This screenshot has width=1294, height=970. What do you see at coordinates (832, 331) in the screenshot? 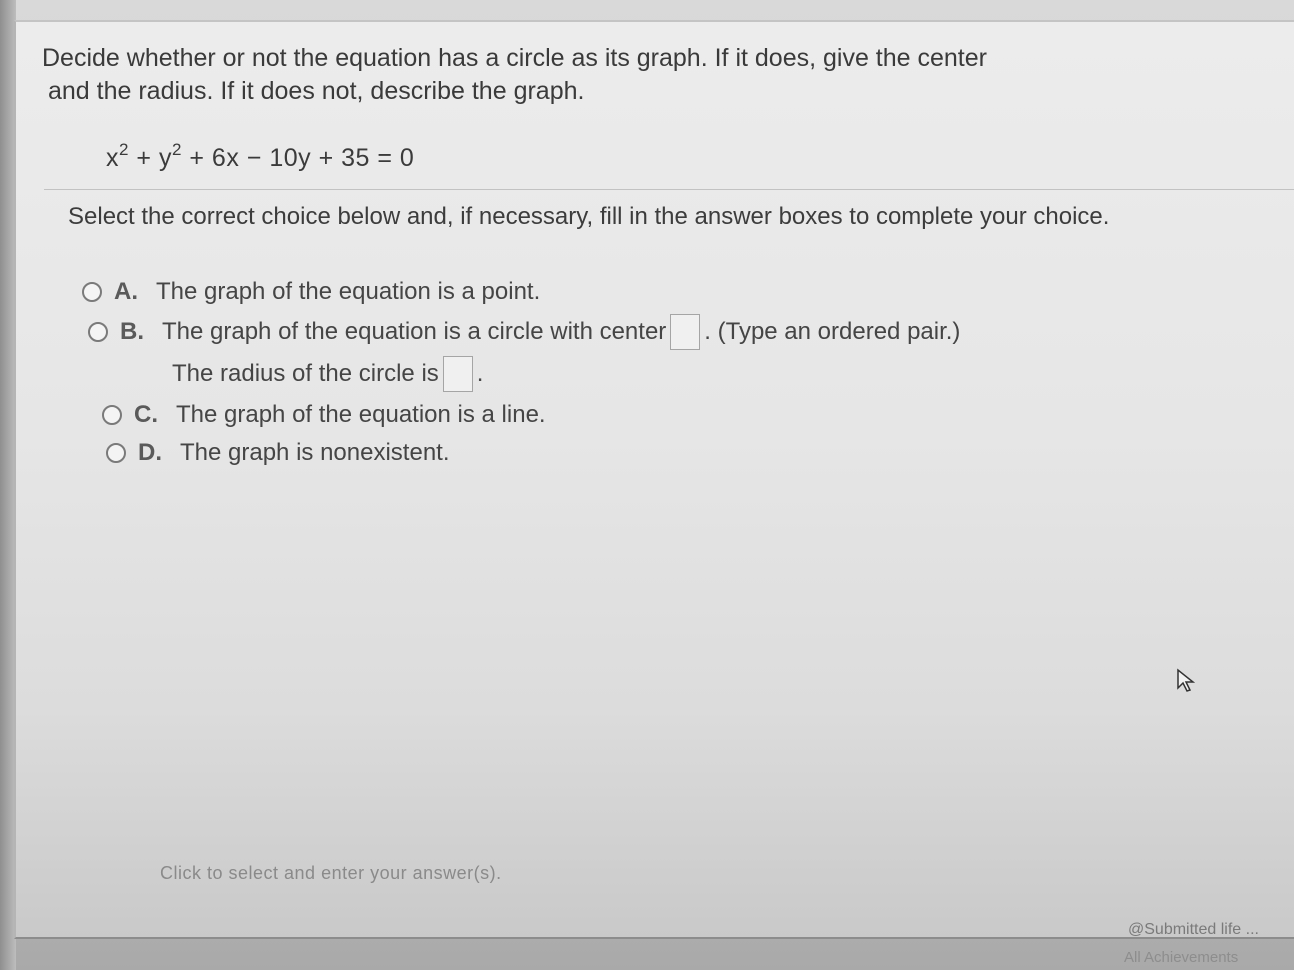
I see `choice-b-suffix: . (Type an ordered pair.)` at bounding box center [832, 331].